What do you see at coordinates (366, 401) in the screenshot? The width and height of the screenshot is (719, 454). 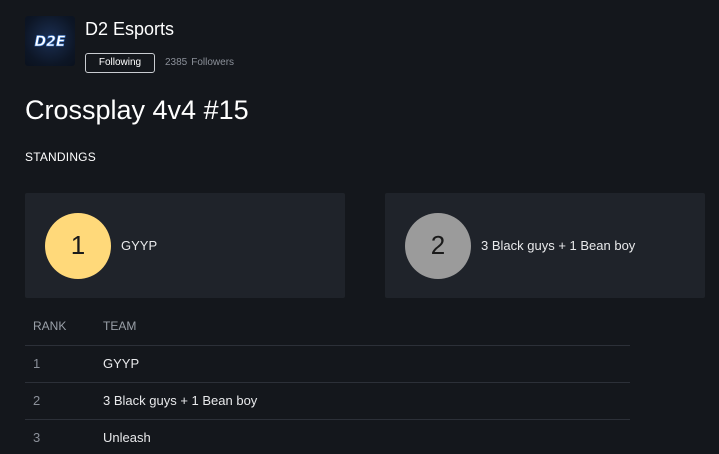 I see `row-team: 3 Black guys + 1 Bean boy` at bounding box center [366, 401].